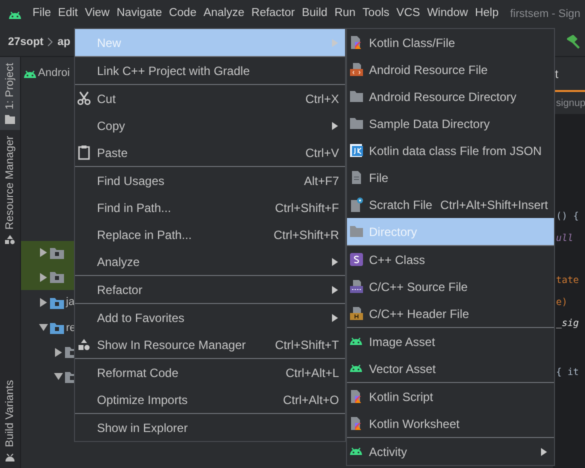  What do you see at coordinates (306, 208) in the screenshot?
I see `shortcut-label: Ctrl+Shift+F` at bounding box center [306, 208].